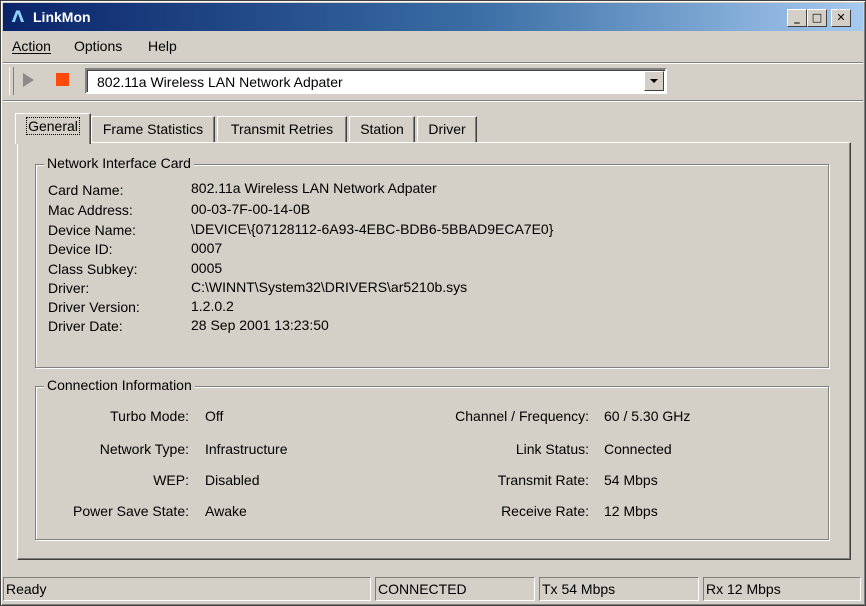  What do you see at coordinates (90, 210) in the screenshot?
I see `mac-address-label: Mac Address:` at bounding box center [90, 210].